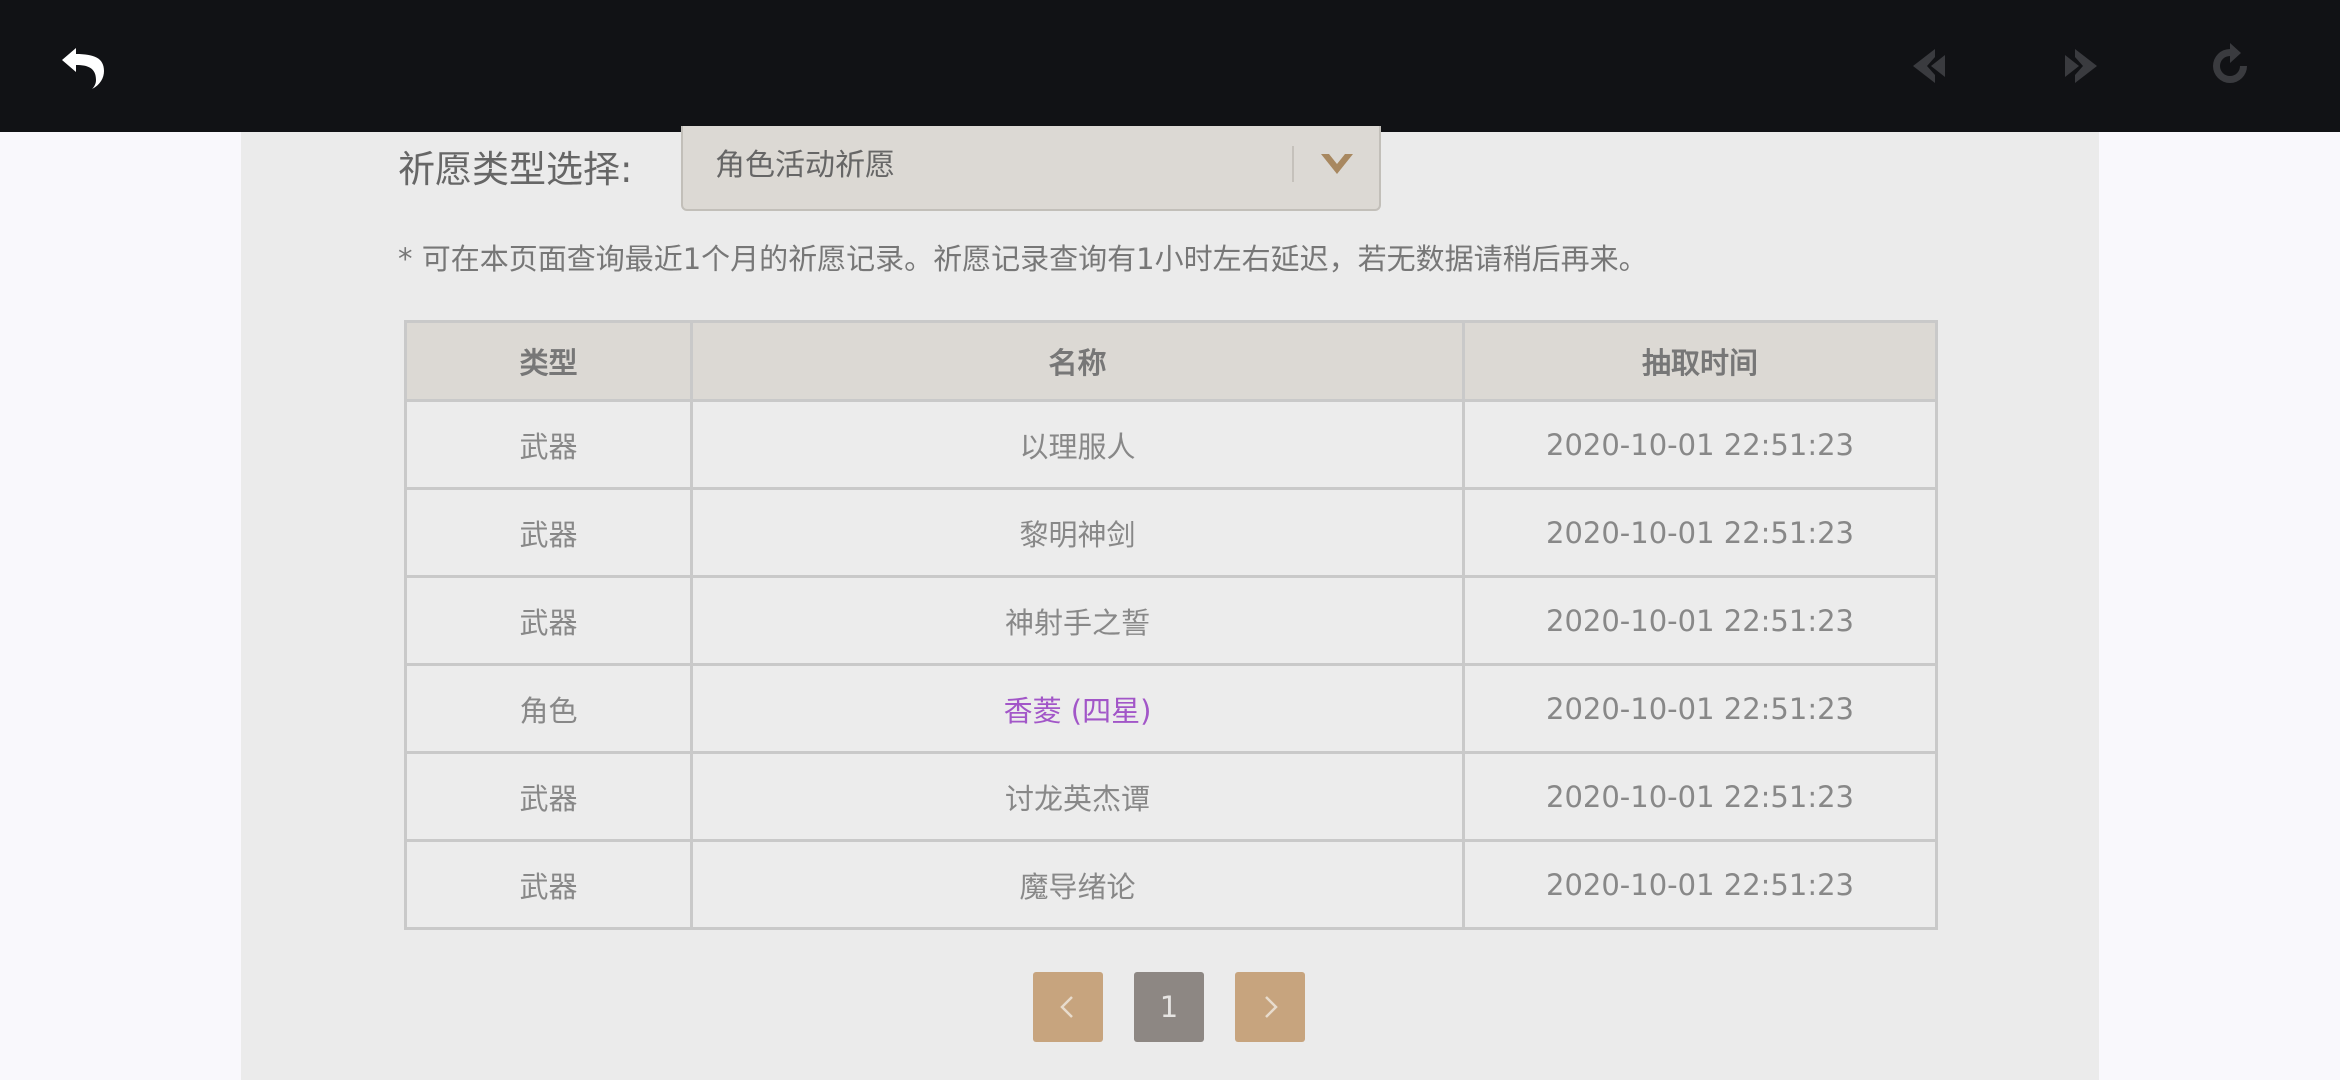 The image size is (2340, 1080). I want to click on page-number-current: 1, so click(1169, 1007).